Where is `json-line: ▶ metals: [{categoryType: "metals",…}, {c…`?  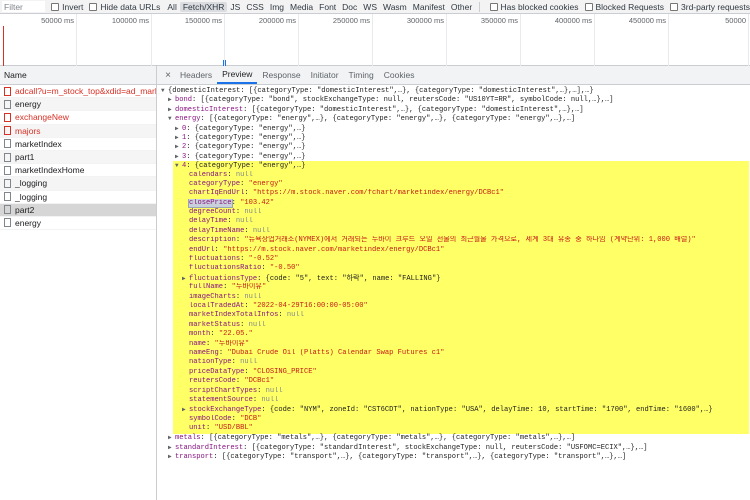
json-line: ▶ metals: [{categoryType: "metals",…}, {c… is located at coordinates (453, 437).